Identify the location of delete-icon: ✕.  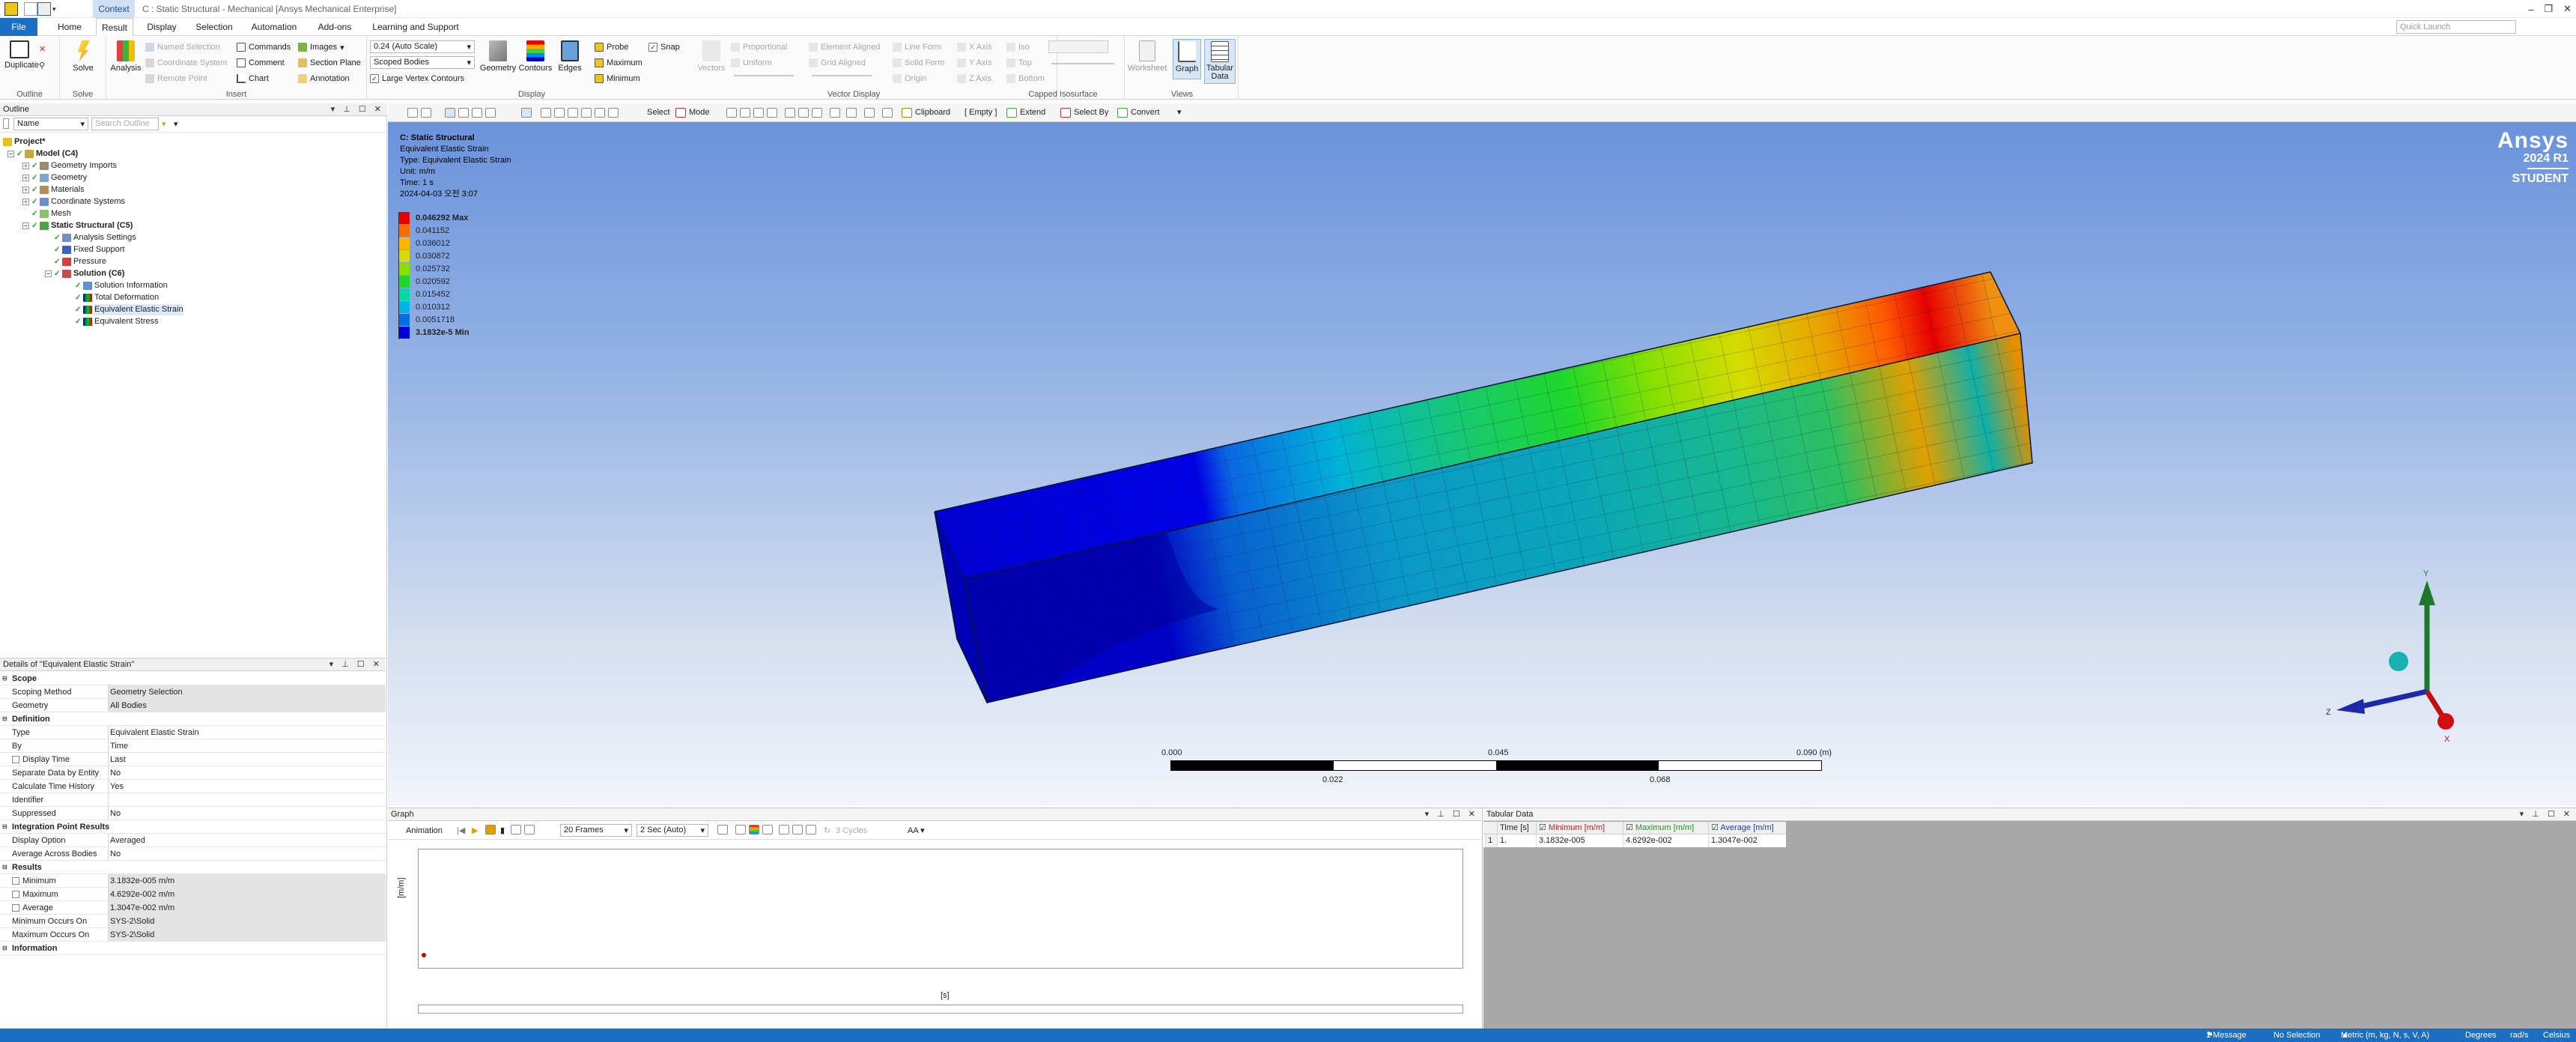
(42, 48).